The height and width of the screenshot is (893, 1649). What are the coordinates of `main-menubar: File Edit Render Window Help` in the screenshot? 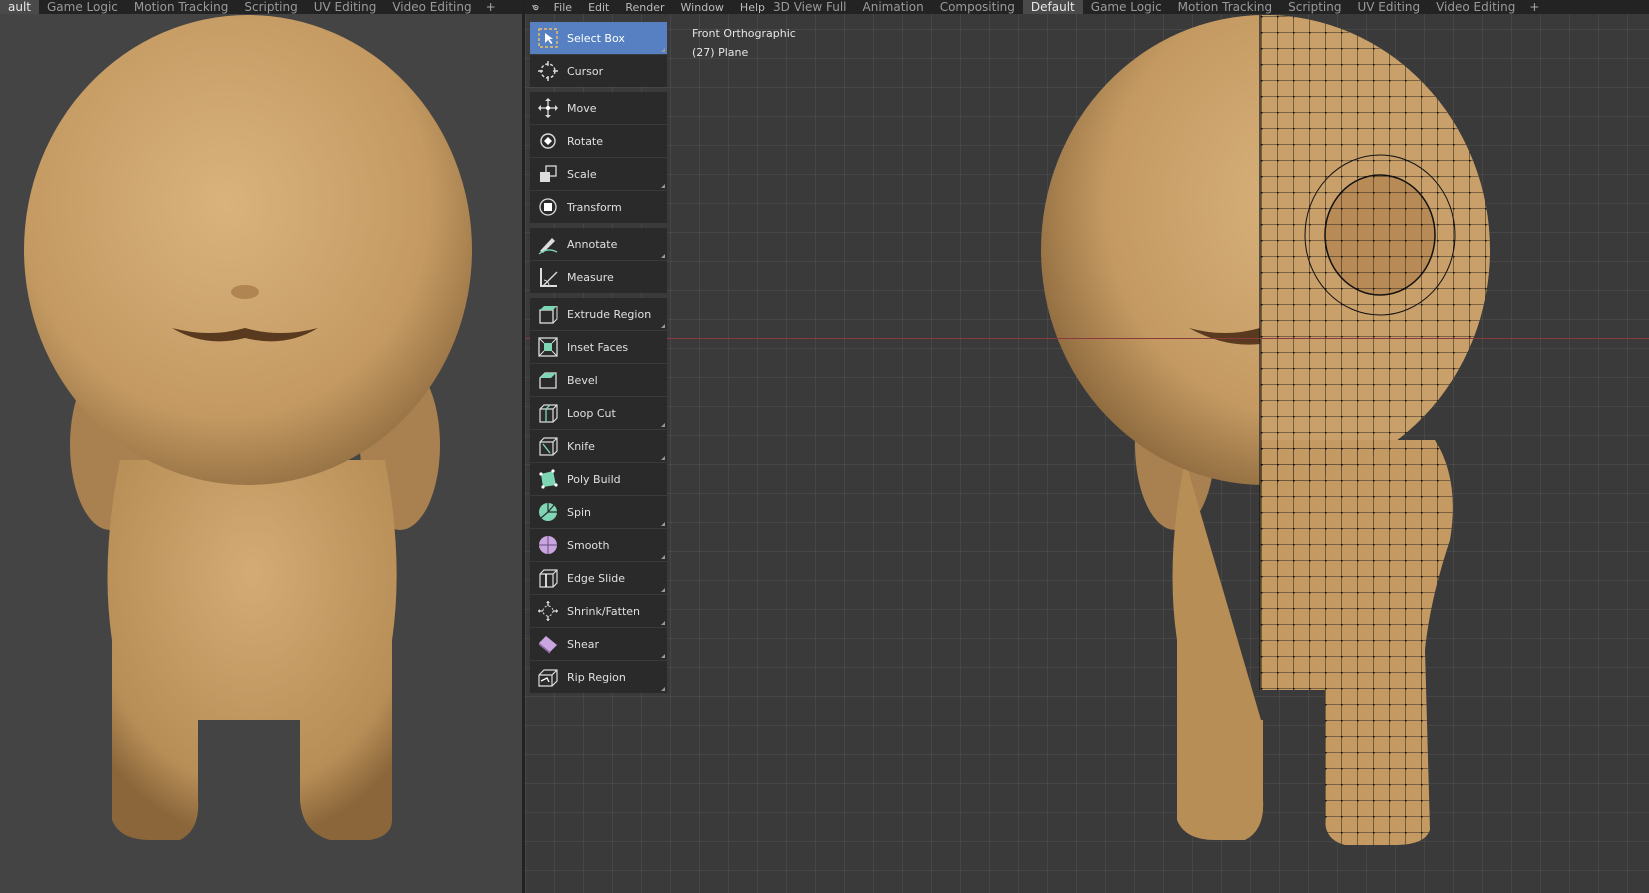 It's located at (649, 7).